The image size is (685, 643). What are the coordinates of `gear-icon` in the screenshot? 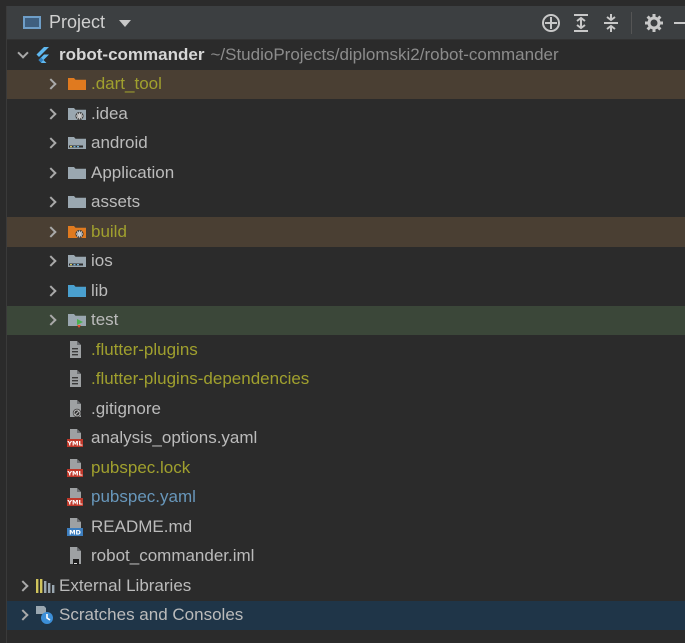 It's located at (654, 23).